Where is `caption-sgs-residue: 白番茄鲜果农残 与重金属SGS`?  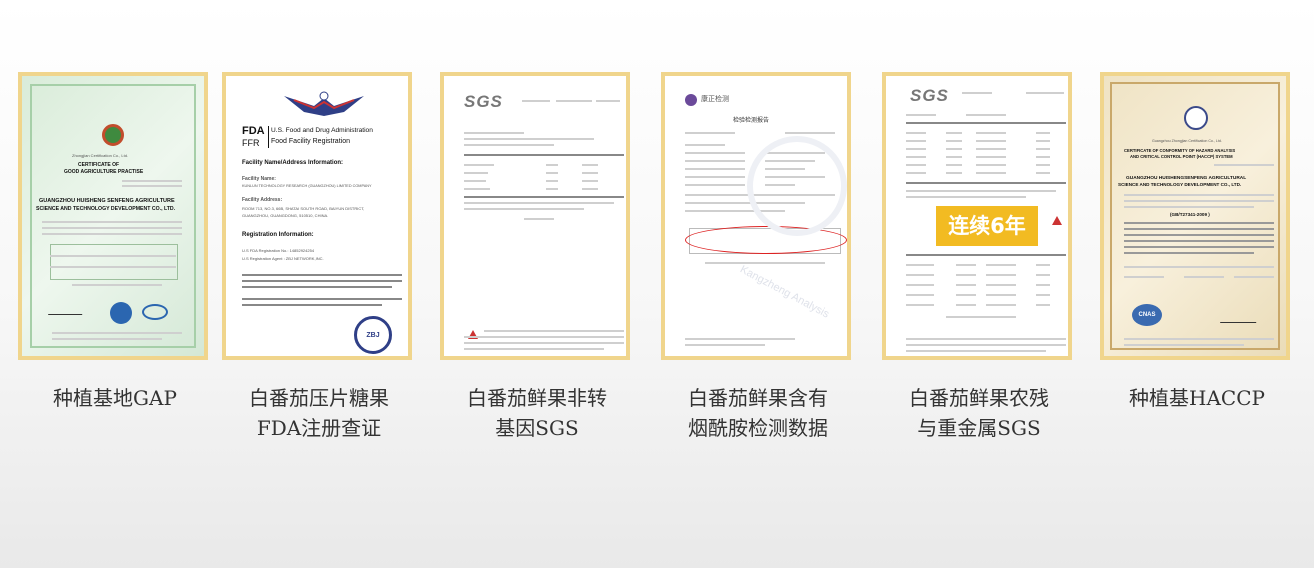
caption-sgs-residue: 白番茄鲜果农残 与重金属SGS is located at coordinates (979, 413).